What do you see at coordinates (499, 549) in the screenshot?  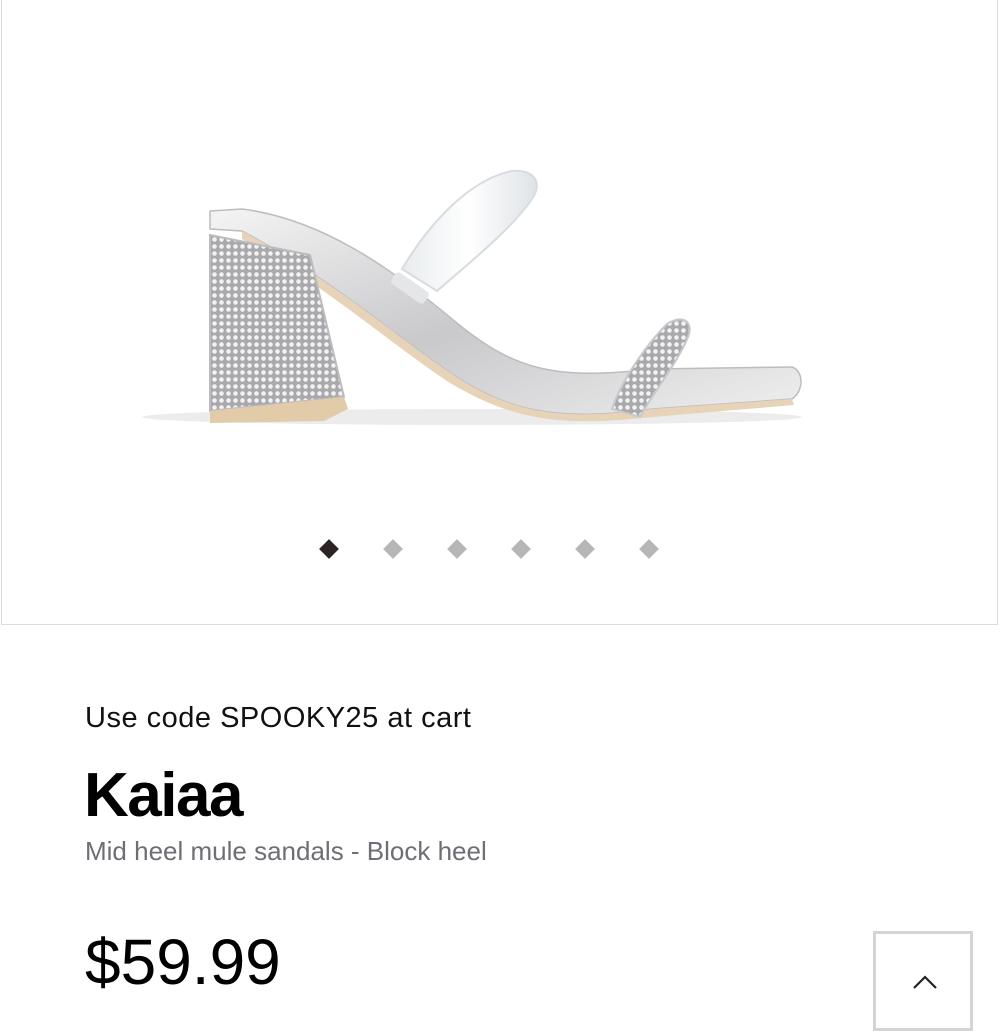 I see `carousel-dots` at bounding box center [499, 549].